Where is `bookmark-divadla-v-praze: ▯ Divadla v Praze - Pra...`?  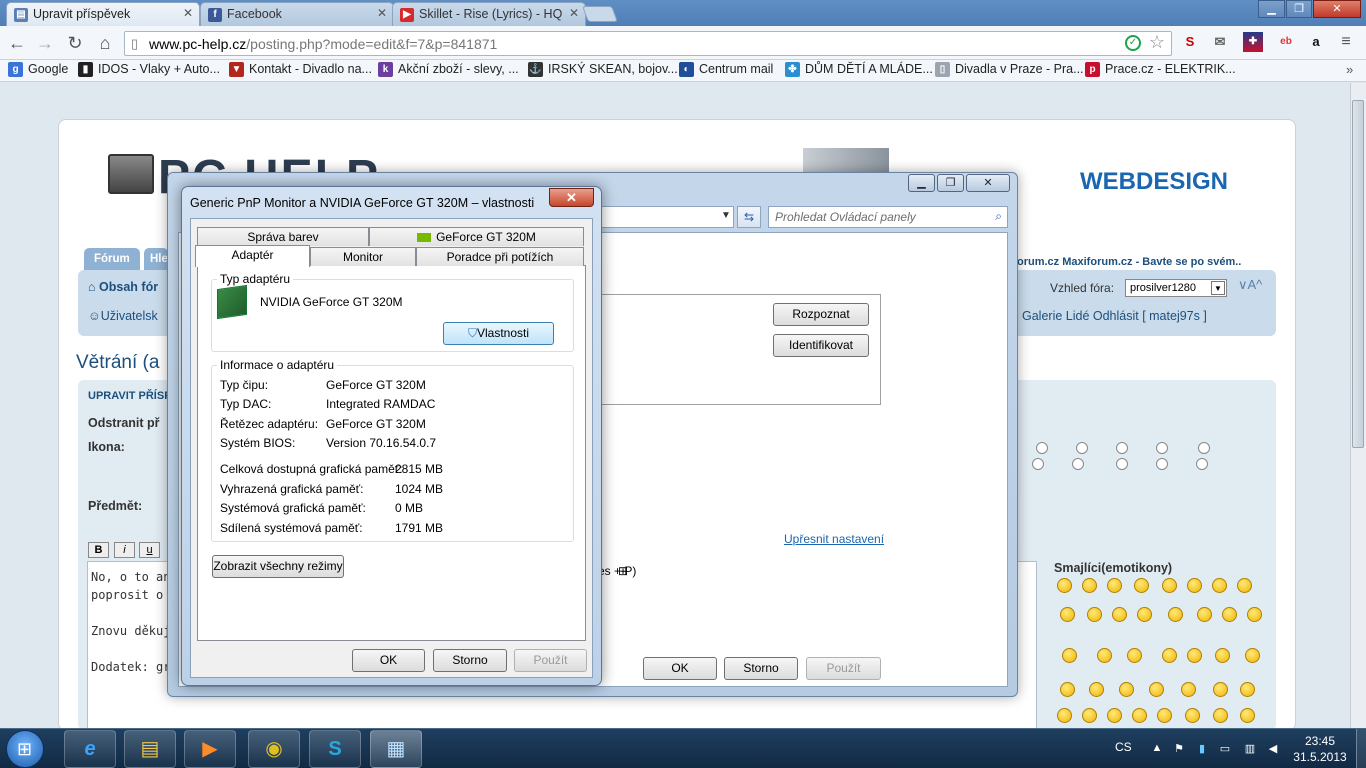 bookmark-divadla-v-praze: ▯ Divadla v Praze - Pra... is located at coordinates (1009, 70).